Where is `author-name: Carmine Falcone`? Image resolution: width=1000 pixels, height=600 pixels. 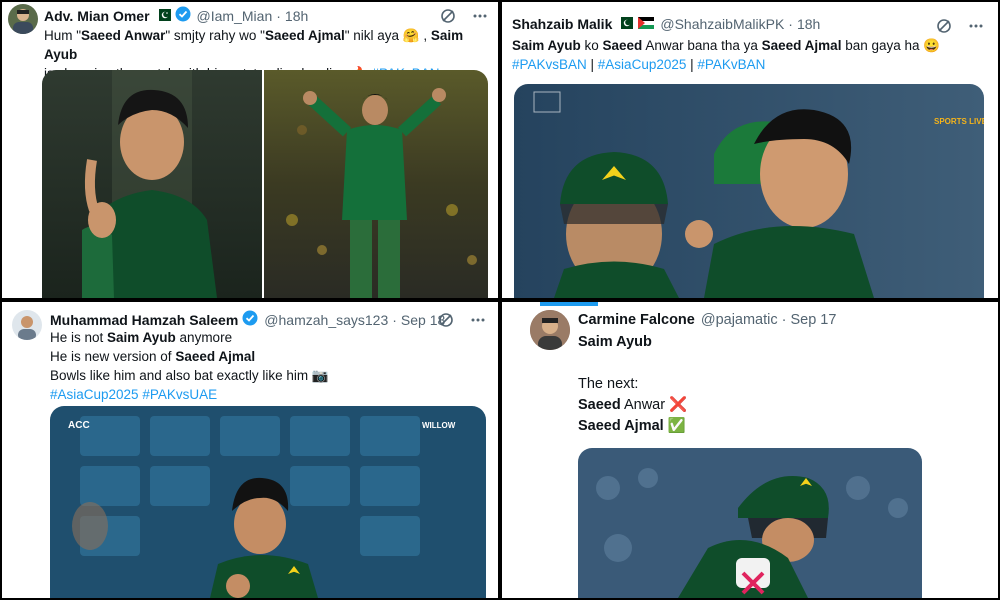
author-name: Carmine Falcone is located at coordinates (636, 320).